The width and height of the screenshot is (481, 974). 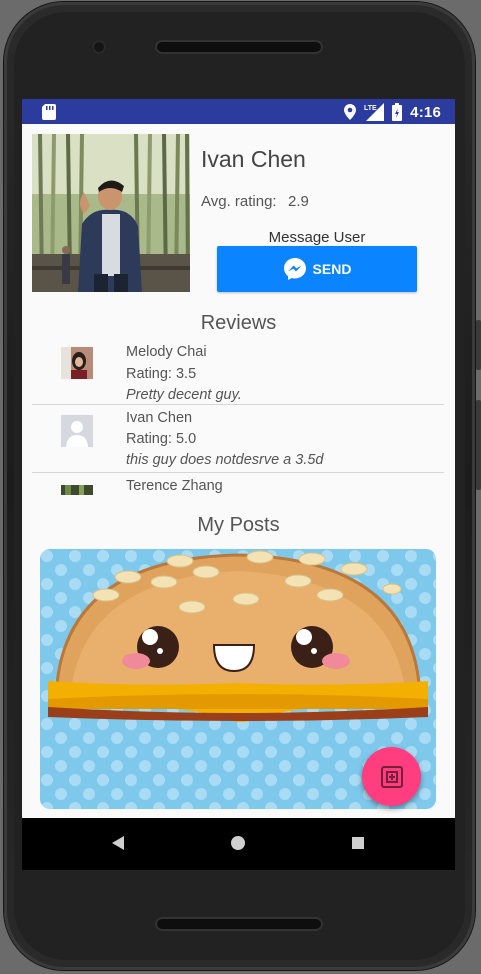 What do you see at coordinates (478, 345) in the screenshot?
I see `volume-button` at bounding box center [478, 345].